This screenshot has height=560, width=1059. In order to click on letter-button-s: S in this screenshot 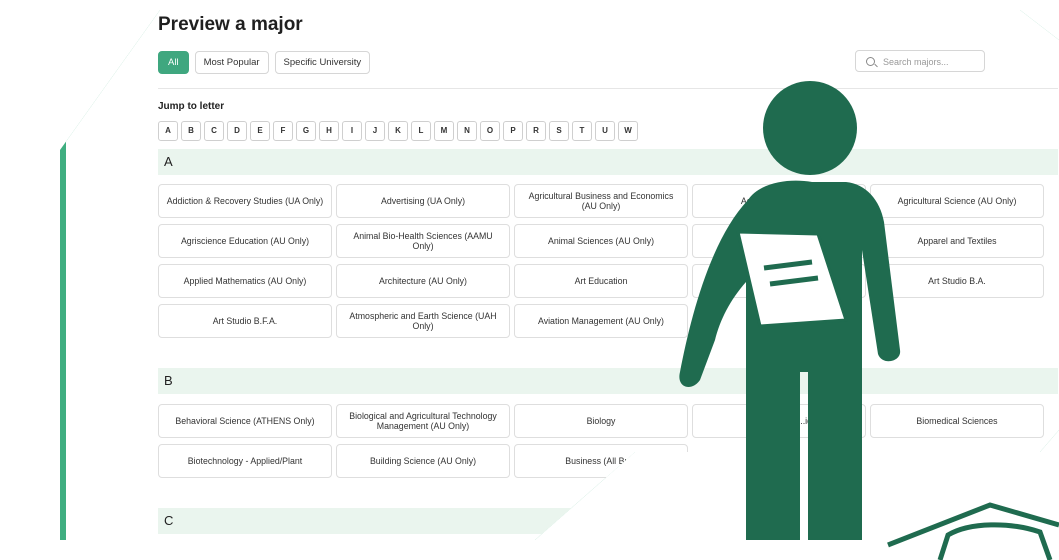, I will do `click(559, 131)`.